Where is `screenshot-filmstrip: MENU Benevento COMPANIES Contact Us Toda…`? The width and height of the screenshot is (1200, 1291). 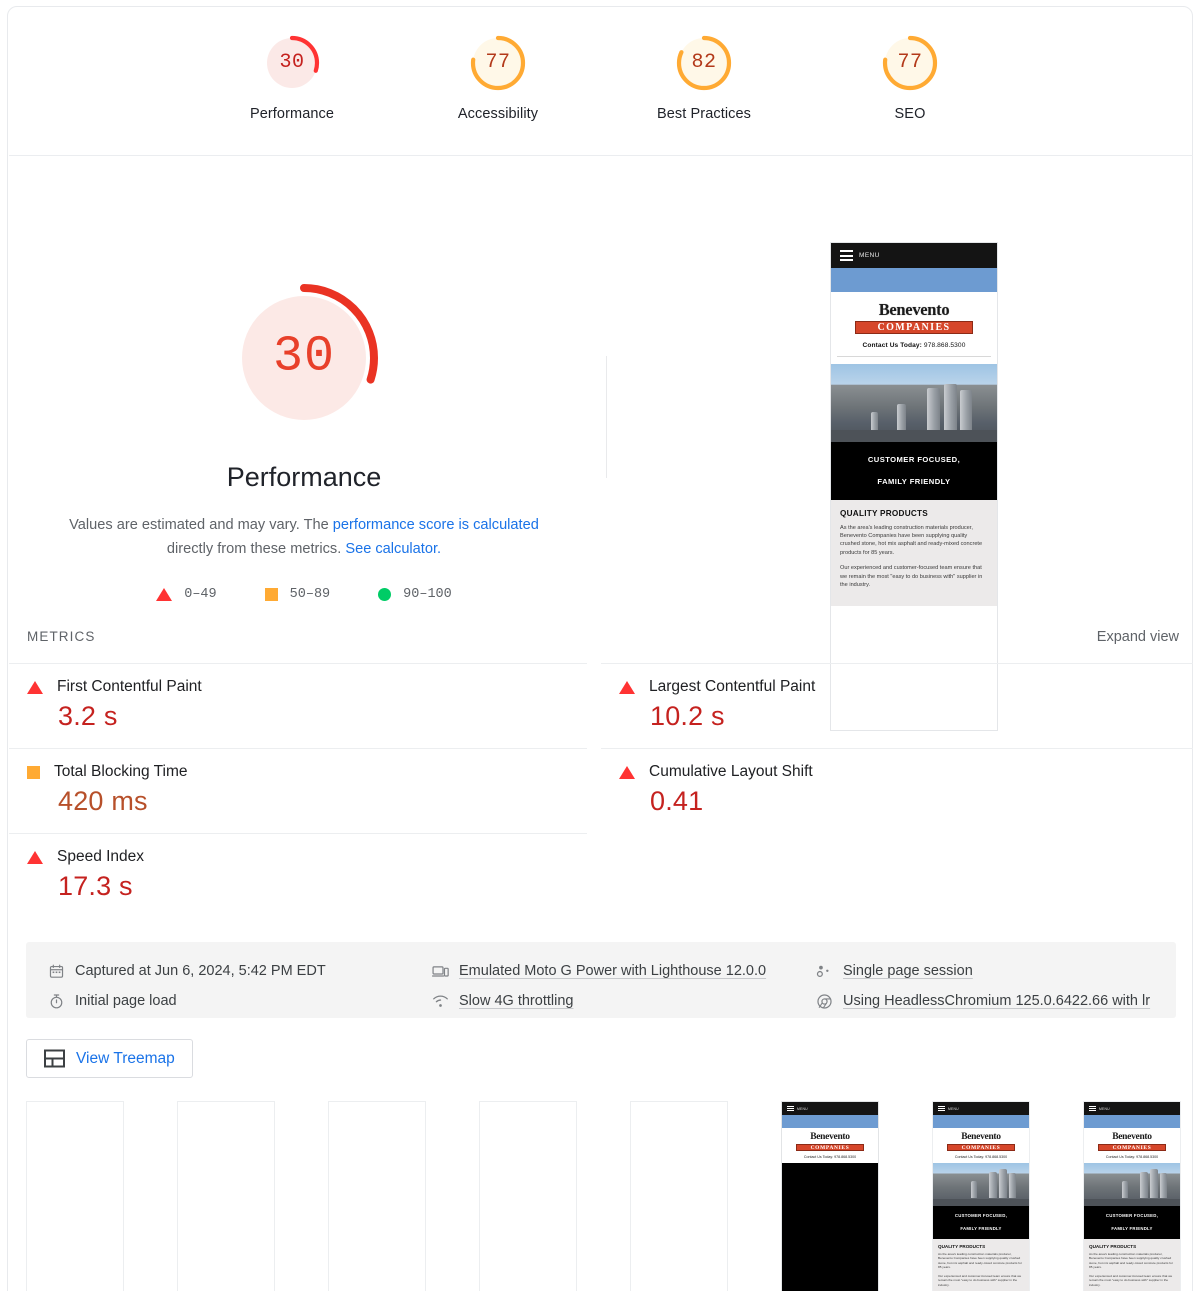
screenshot-filmstrip: MENU Benevento COMPANIES Contact Us Toda… is located at coordinates (606, 1196).